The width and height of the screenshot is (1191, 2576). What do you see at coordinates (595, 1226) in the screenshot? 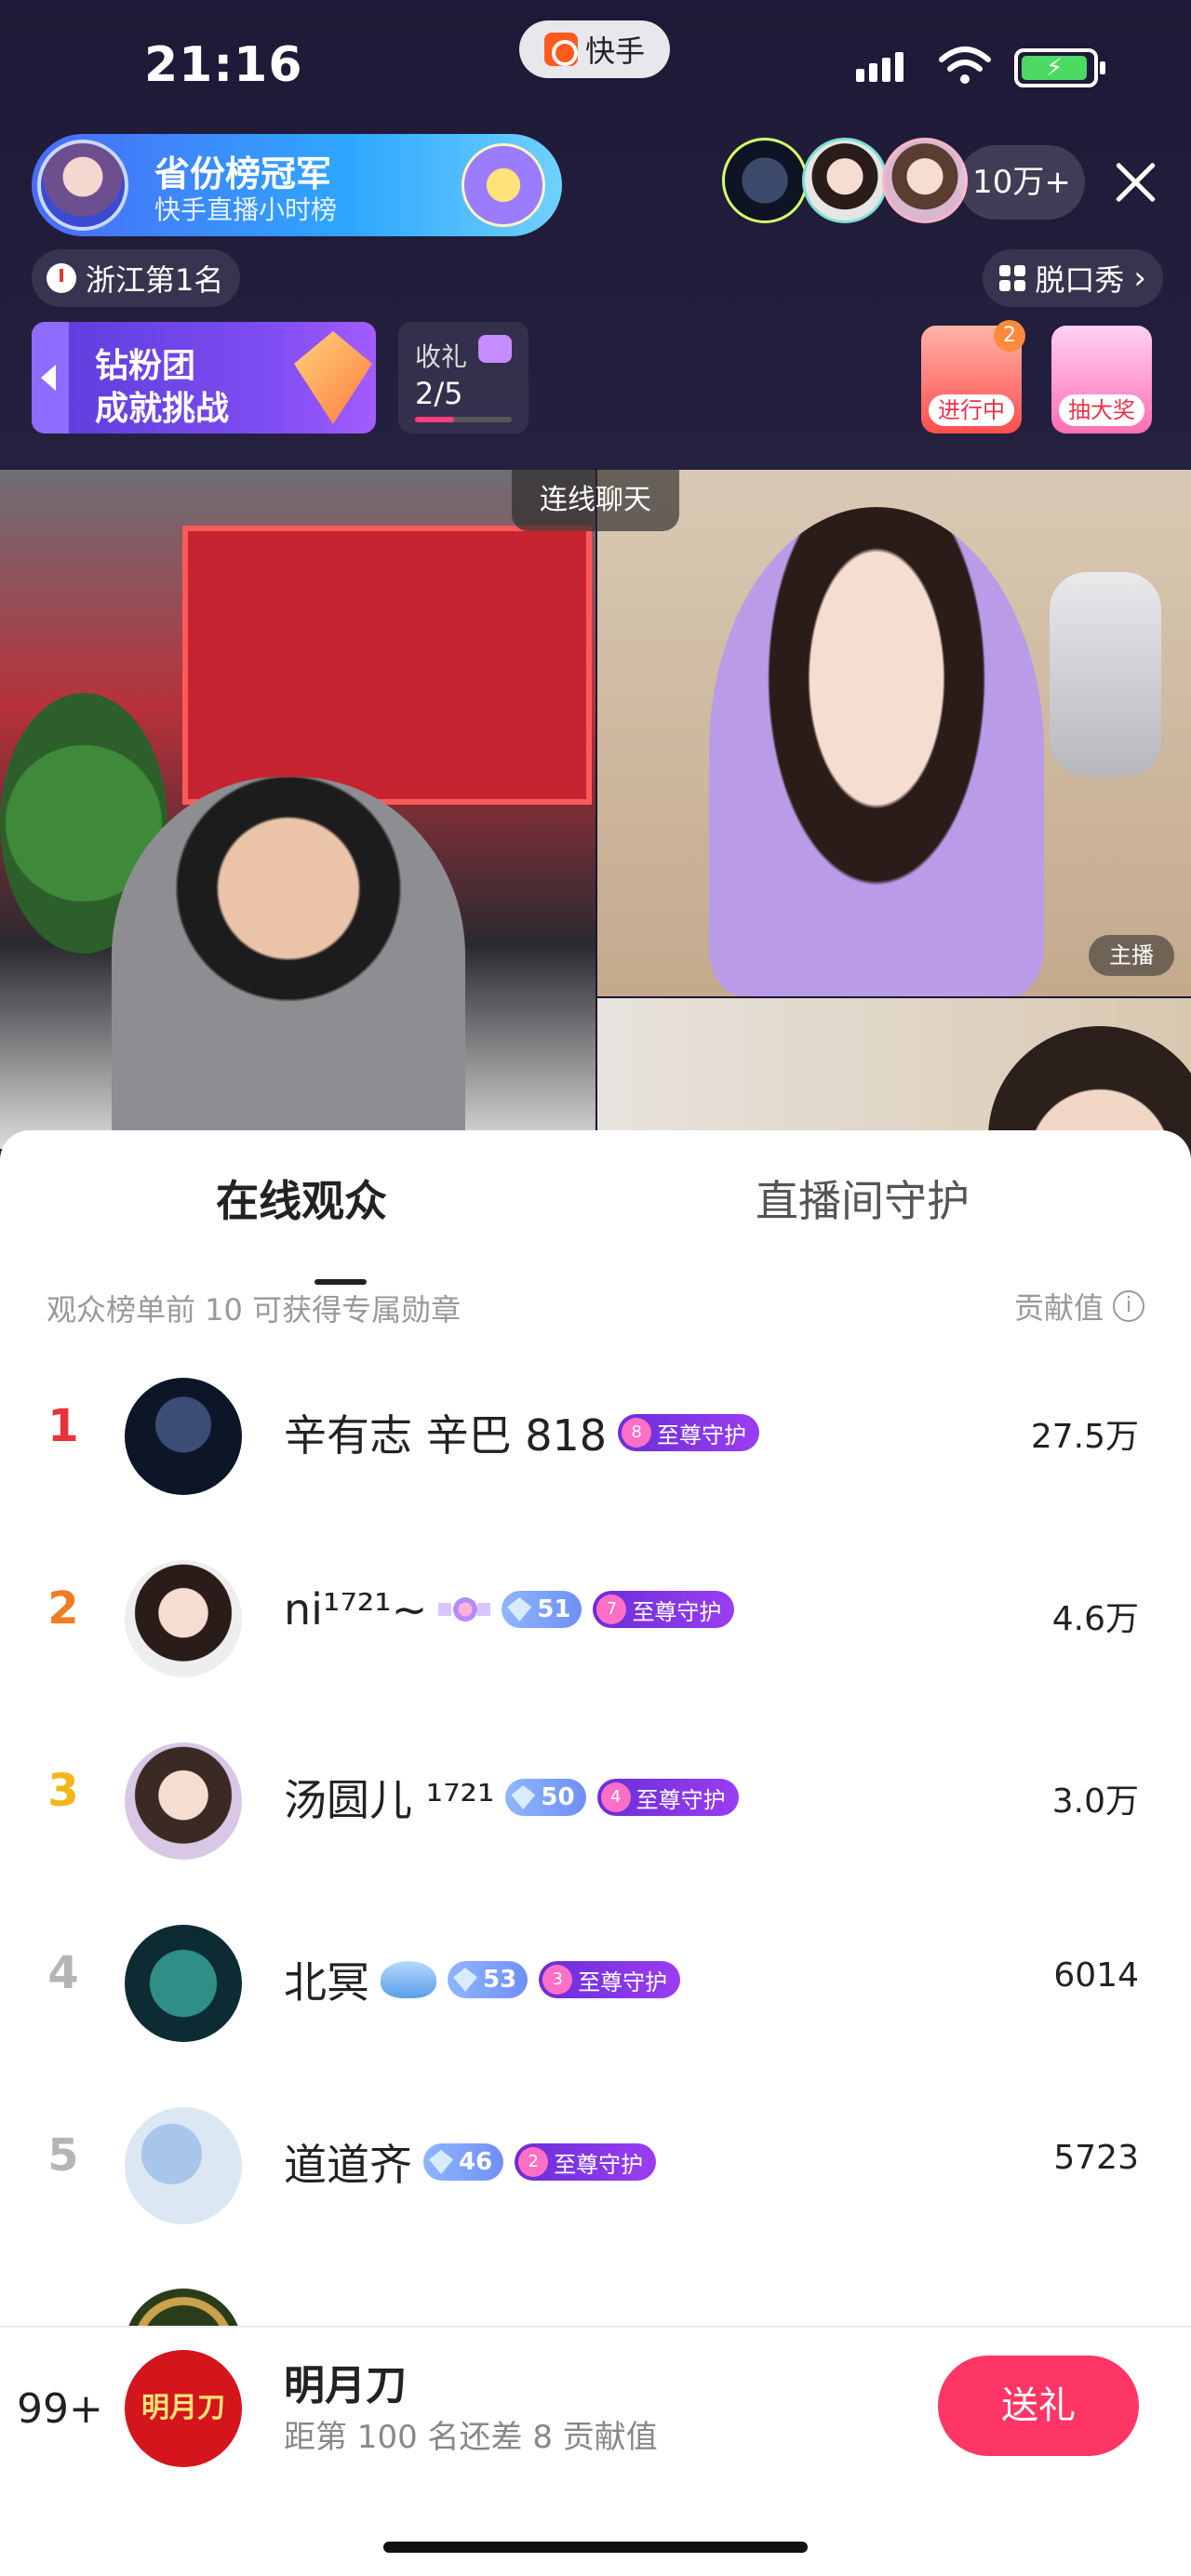
I see `sheet-tabs: 在线观众 直播间守护` at bounding box center [595, 1226].